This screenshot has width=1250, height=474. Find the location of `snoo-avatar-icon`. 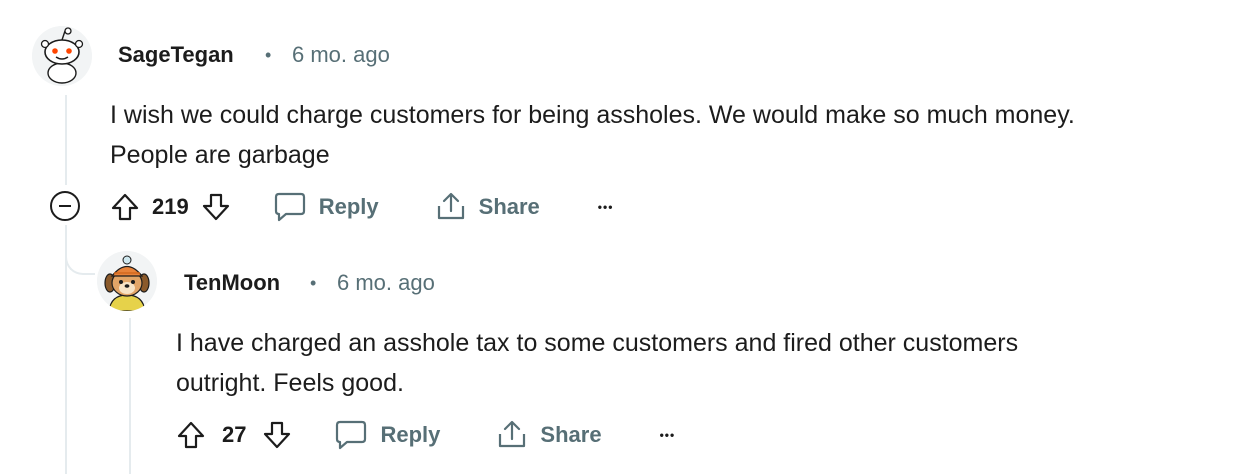

snoo-avatar-icon is located at coordinates (62, 56).